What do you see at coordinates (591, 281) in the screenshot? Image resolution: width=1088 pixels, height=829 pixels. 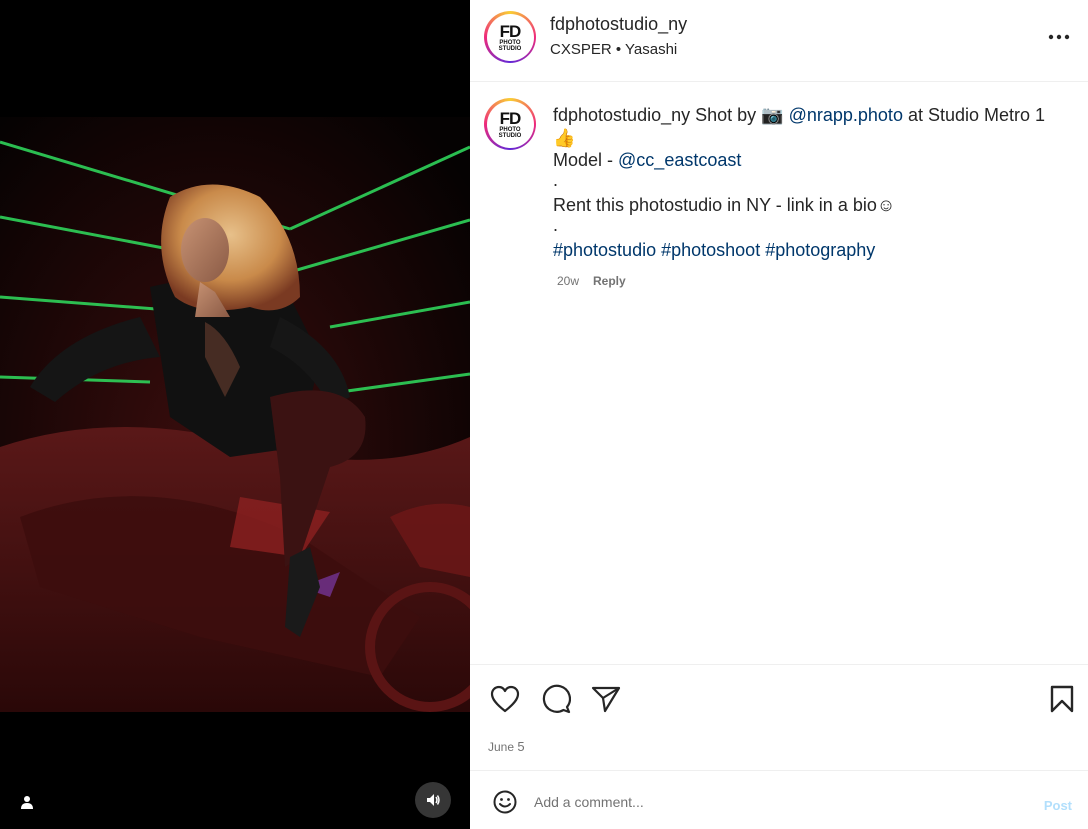 I see `caption-meta: 20w Reply` at bounding box center [591, 281].